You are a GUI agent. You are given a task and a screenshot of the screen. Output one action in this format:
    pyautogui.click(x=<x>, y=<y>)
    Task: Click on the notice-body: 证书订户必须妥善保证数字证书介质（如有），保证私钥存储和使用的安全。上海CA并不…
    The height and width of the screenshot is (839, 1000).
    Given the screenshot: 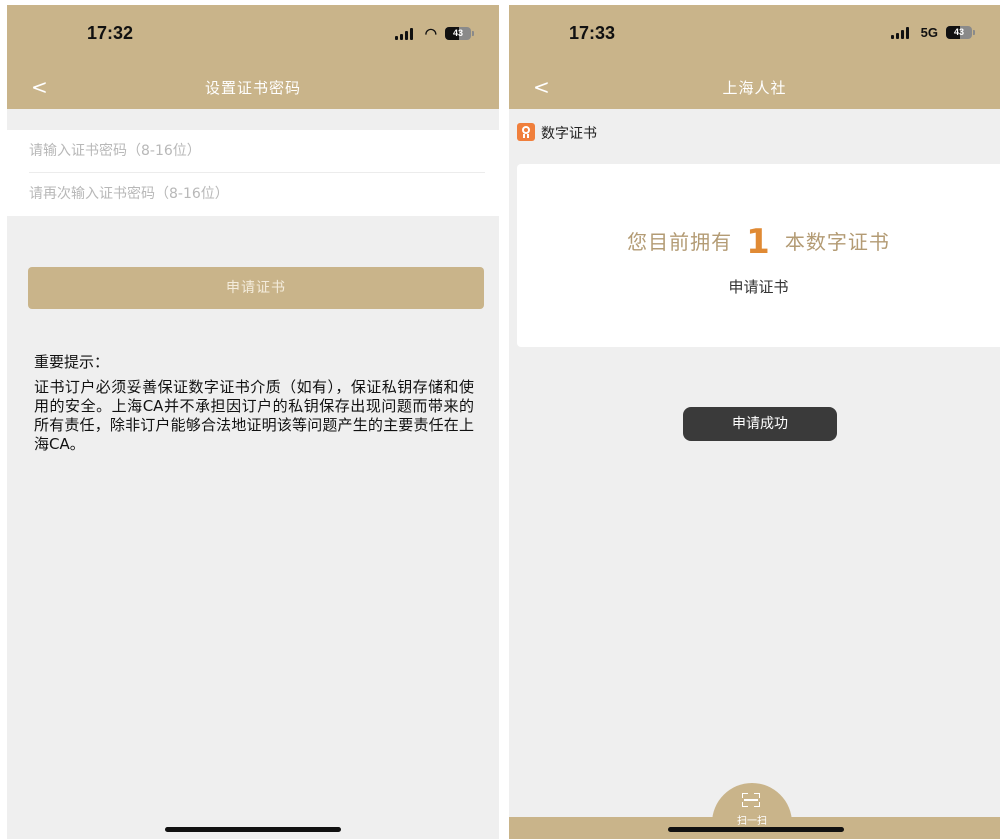 What is the action you would take?
    pyautogui.click(x=254, y=415)
    